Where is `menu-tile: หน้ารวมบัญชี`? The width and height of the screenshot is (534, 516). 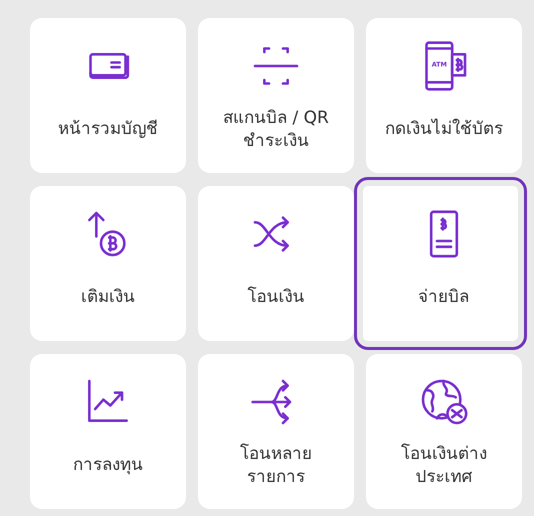 menu-tile: หน้ารวมบัญชี is located at coordinates (108, 95).